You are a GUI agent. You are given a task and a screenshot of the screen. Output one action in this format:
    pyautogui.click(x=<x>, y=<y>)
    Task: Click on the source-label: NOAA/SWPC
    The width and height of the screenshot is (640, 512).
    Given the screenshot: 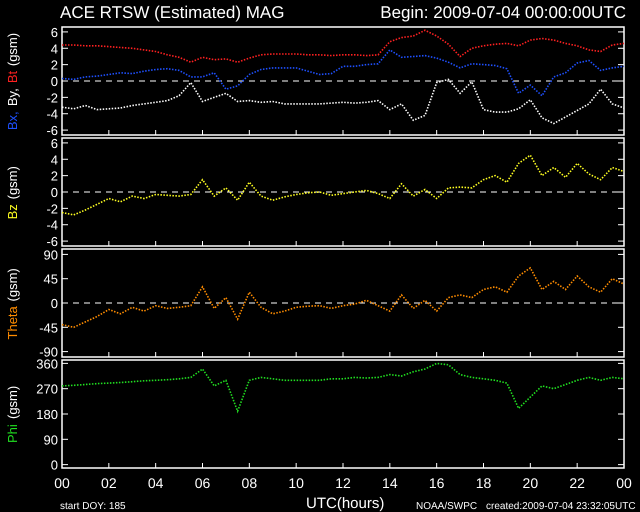 What is the action you would take?
    pyautogui.click(x=447, y=506)
    